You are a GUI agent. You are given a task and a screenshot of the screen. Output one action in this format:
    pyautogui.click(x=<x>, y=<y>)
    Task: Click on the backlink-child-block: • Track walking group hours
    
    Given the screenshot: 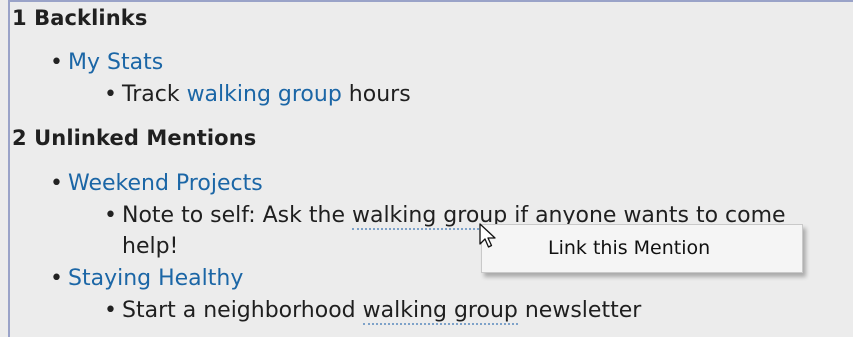 What is the action you would take?
    pyautogui.click(x=257, y=95)
    